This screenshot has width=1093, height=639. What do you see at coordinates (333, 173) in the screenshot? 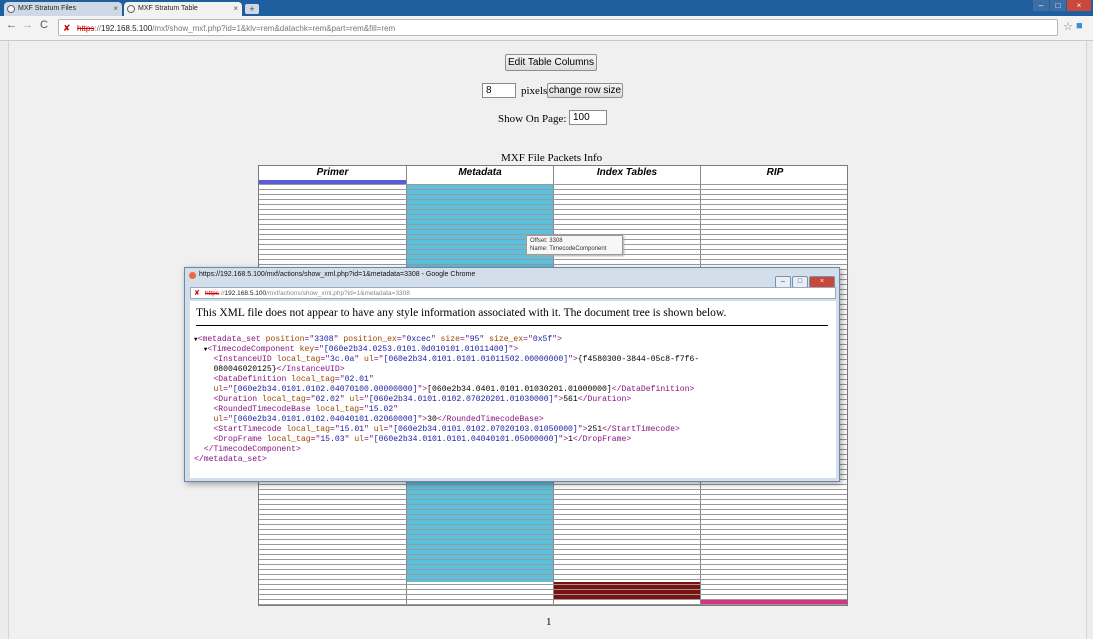
I see `column-header-primer: Primer` at bounding box center [333, 173].